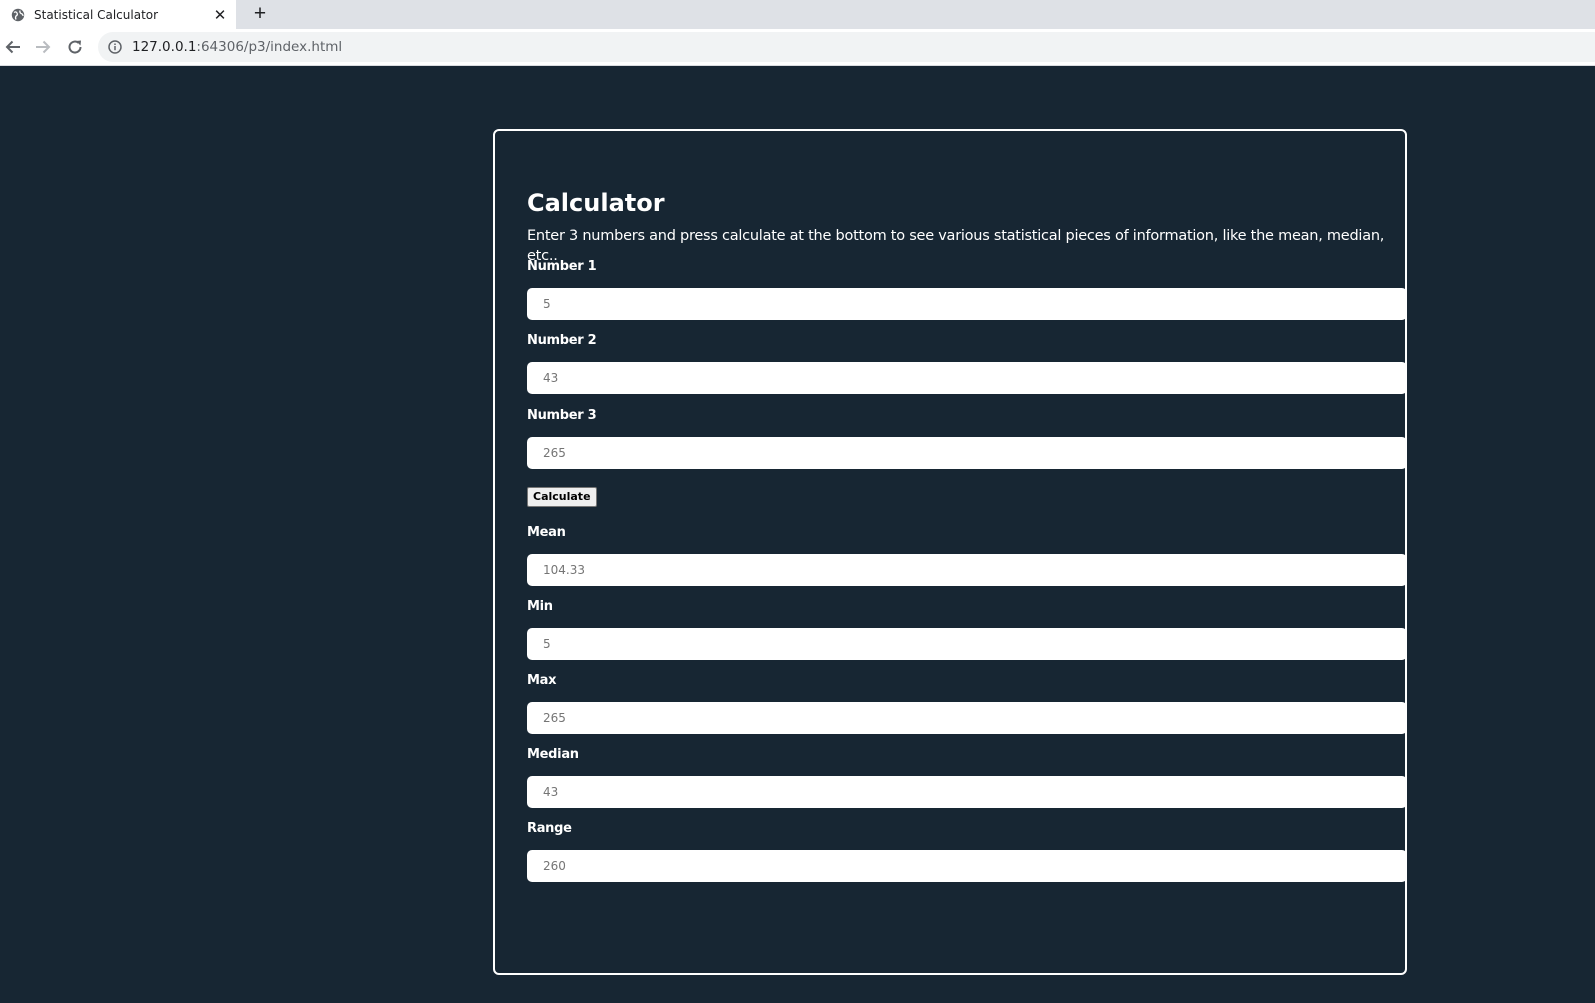  I want to click on plus-icon: +, so click(260, 14).